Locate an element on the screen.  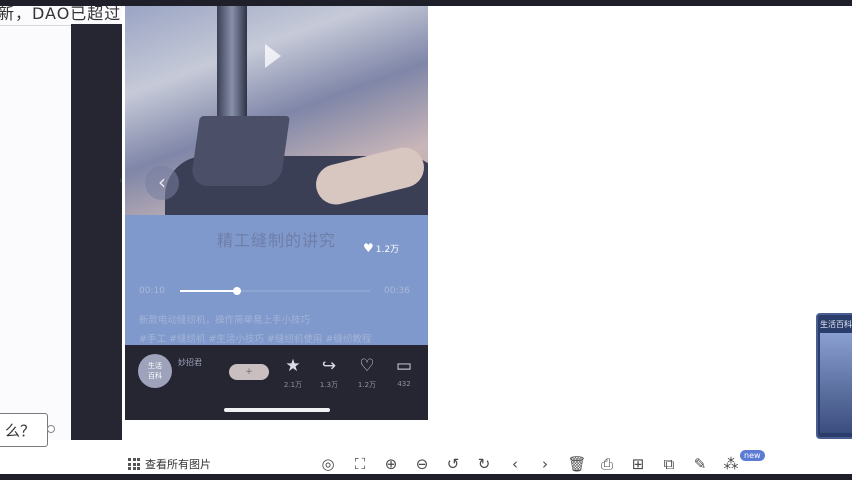
background-document: 新，DAO已超过 么？ is located at coordinates (61, 225).